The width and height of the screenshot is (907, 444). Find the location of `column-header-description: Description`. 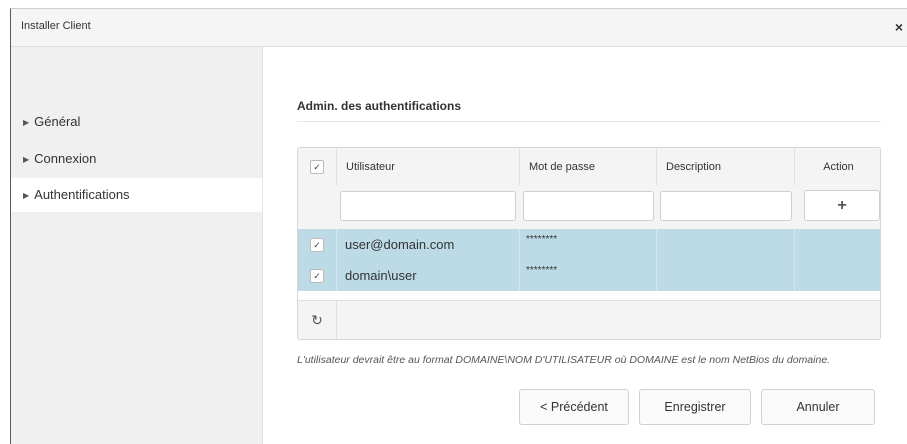

column-header-description: Description is located at coordinates (725, 167).